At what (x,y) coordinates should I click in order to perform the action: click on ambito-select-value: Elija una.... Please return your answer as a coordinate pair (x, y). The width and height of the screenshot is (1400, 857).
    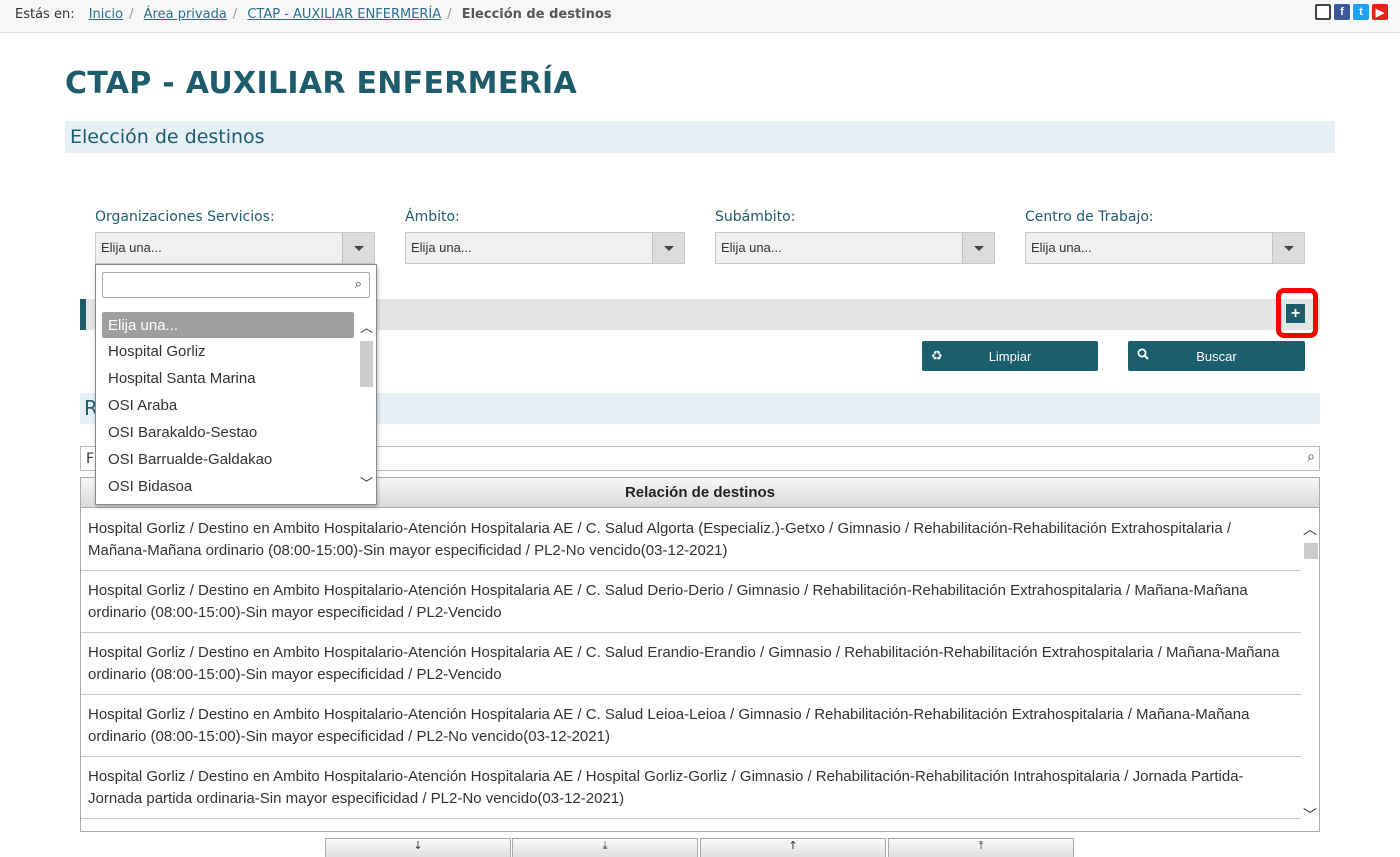
    Looking at the image, I should click on (441, 247).